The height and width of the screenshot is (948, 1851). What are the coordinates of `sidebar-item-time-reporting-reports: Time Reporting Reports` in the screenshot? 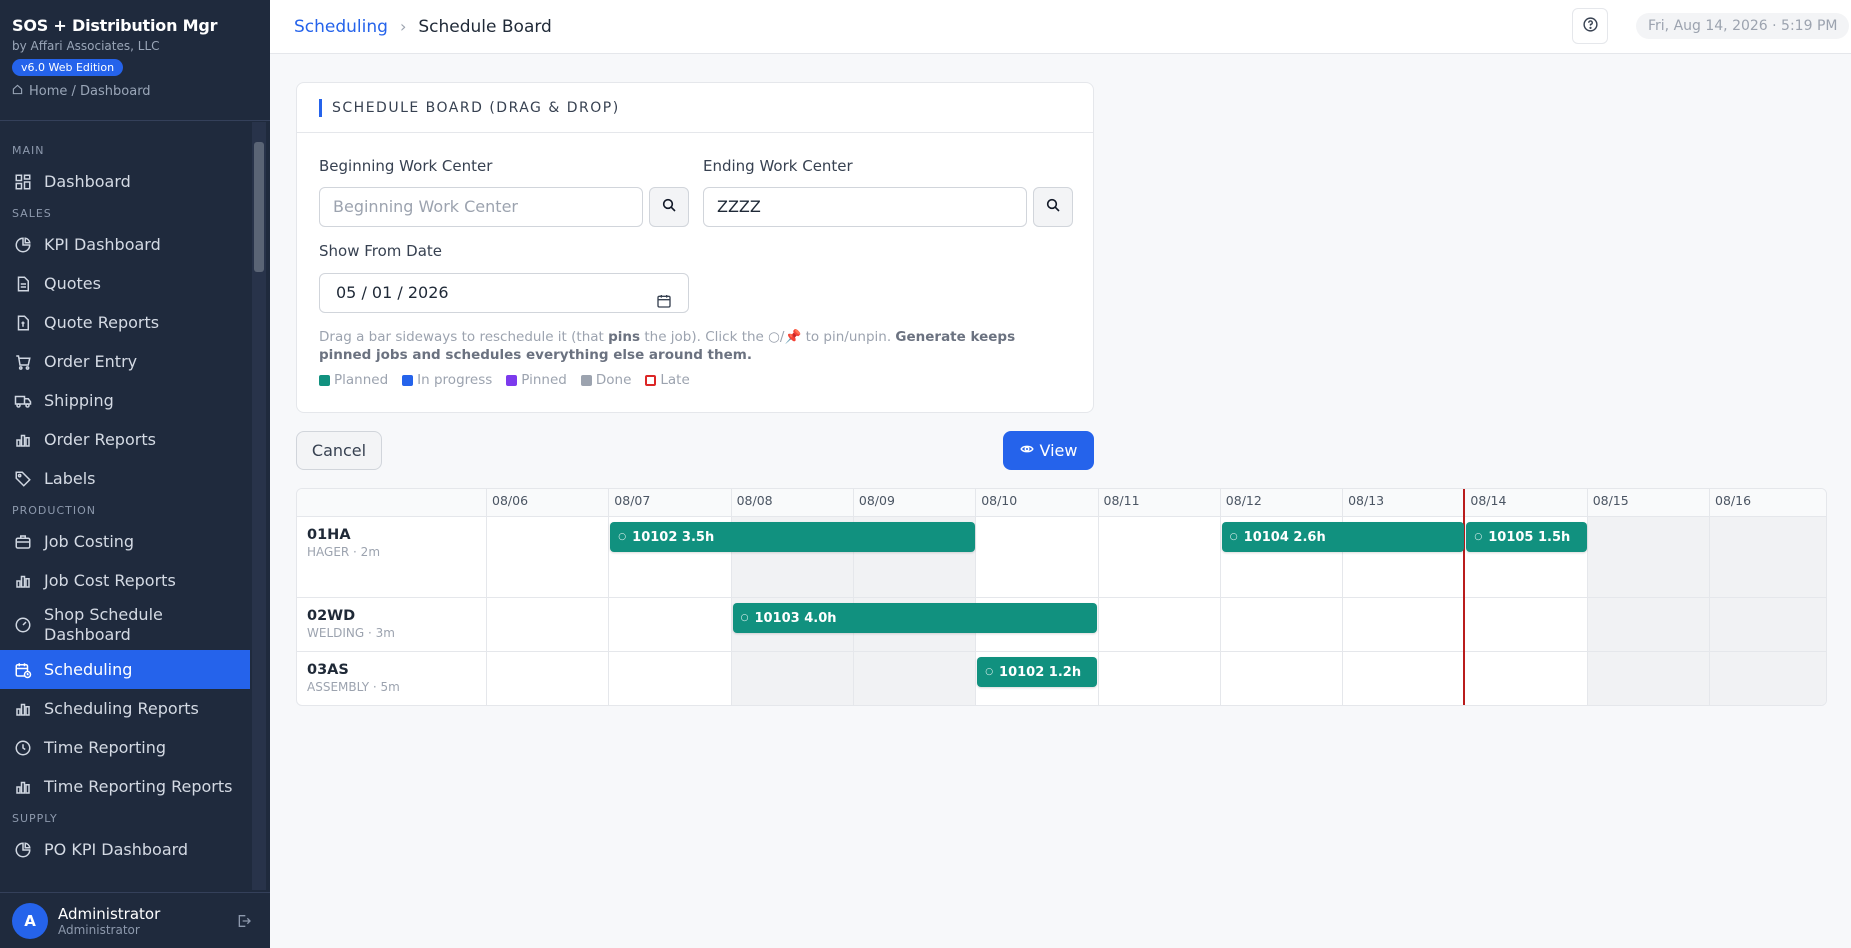 It's located at (125, 786).